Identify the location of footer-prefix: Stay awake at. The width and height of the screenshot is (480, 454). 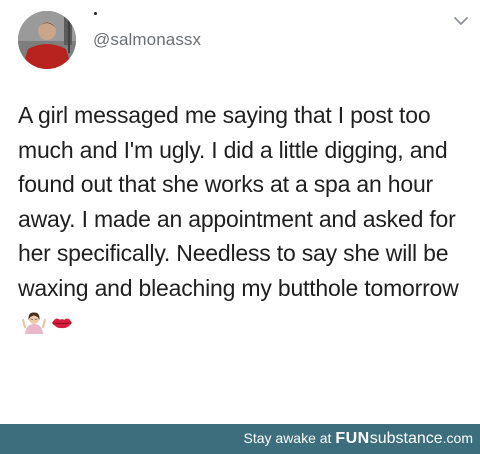
(289, 438).